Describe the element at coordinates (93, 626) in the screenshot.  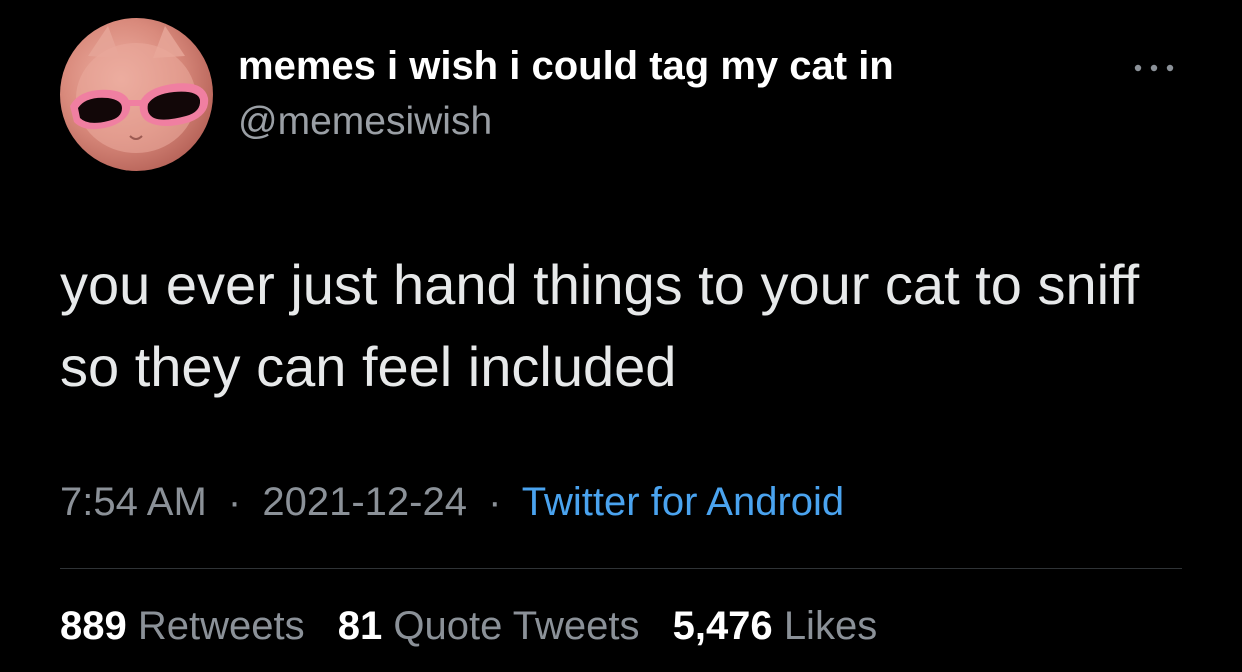
I see `retweets-count: 889` at that location.